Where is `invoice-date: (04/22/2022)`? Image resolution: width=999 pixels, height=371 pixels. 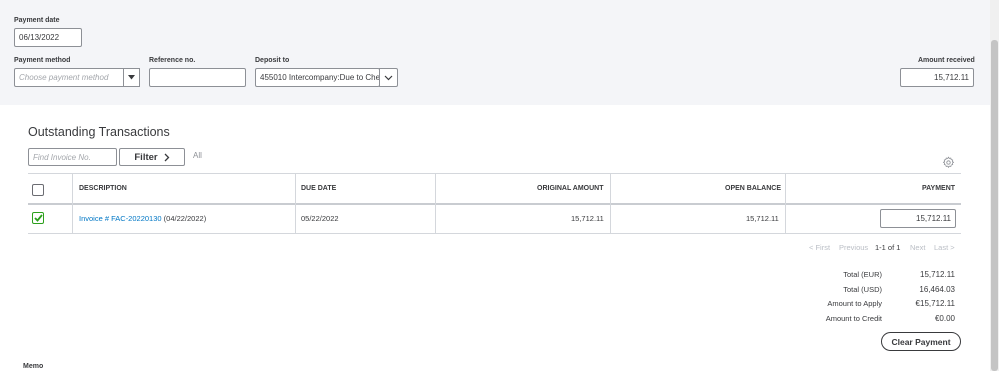
invoice-date: (04/22/2022) is located at coordinates (185, 218).